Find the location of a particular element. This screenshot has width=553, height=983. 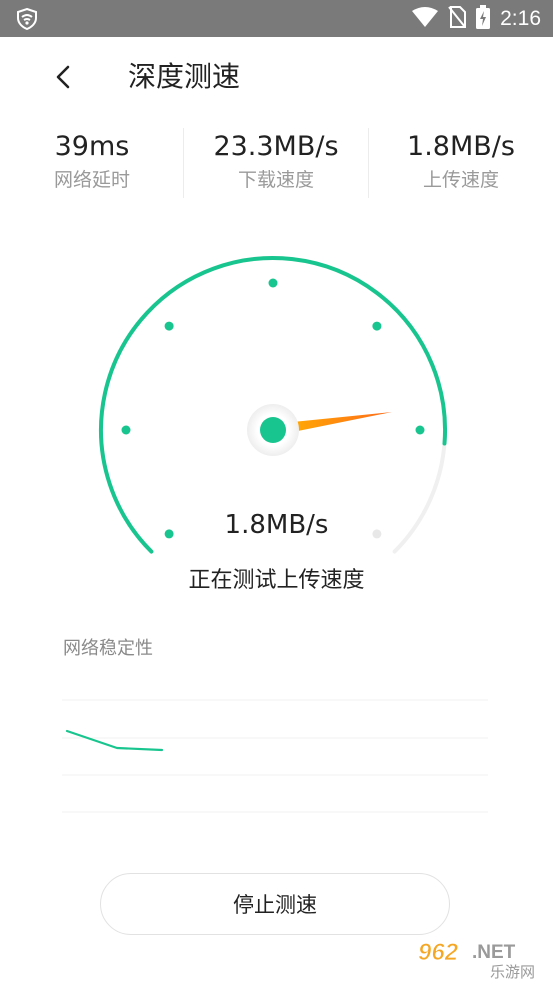

stat-label: 上传速度 is located at coordinates (460, 180).